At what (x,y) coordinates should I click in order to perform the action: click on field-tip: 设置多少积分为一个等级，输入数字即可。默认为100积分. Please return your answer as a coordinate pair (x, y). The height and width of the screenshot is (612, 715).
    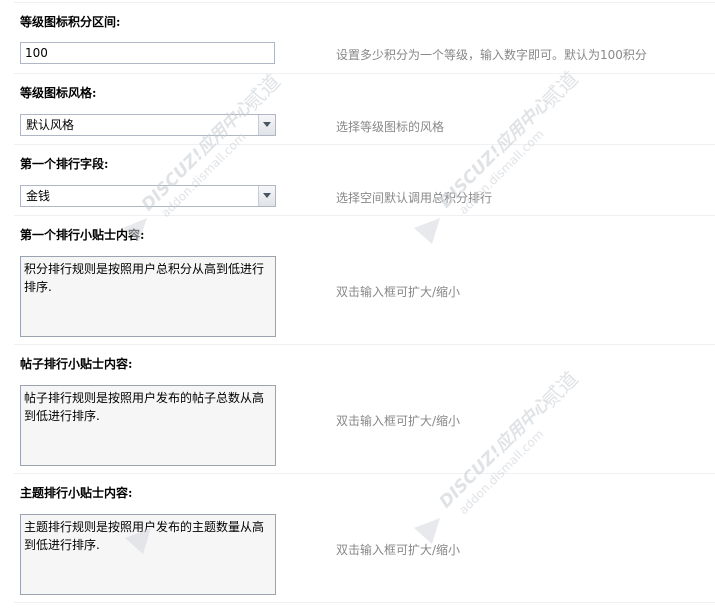
    Looking at the image, I should click on (491, 55).